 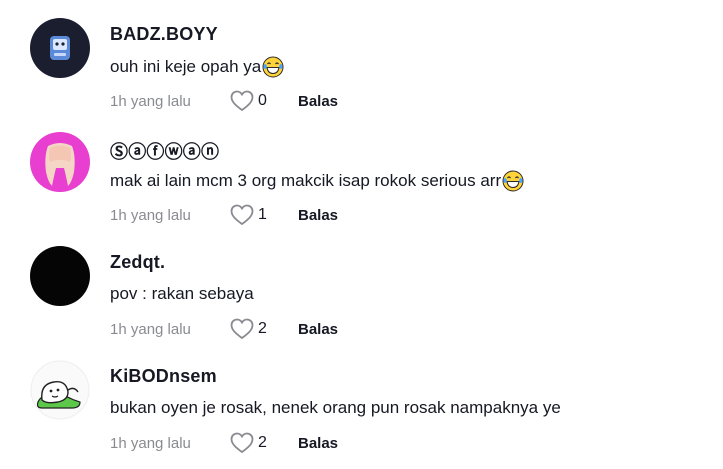 I want to click on username: KiBODnsem, so click(x=163, y=376).